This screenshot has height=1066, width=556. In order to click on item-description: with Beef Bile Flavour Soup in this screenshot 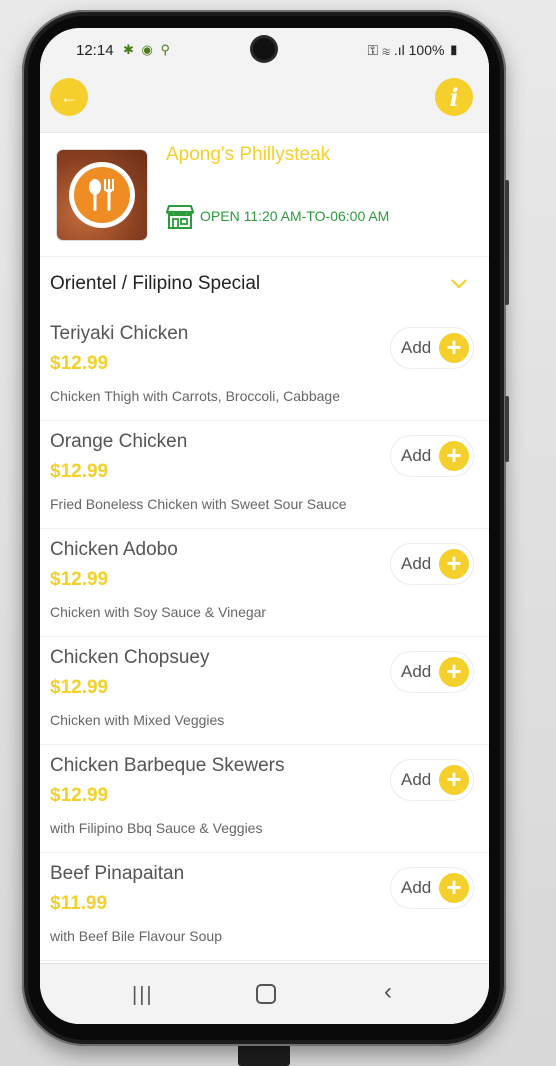, I will do `click(136, 936)`.